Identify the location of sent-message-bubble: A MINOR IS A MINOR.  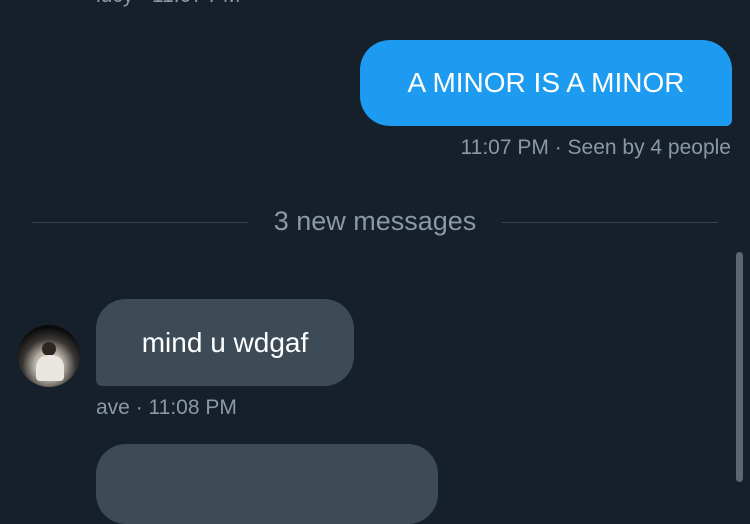
(546, 83).